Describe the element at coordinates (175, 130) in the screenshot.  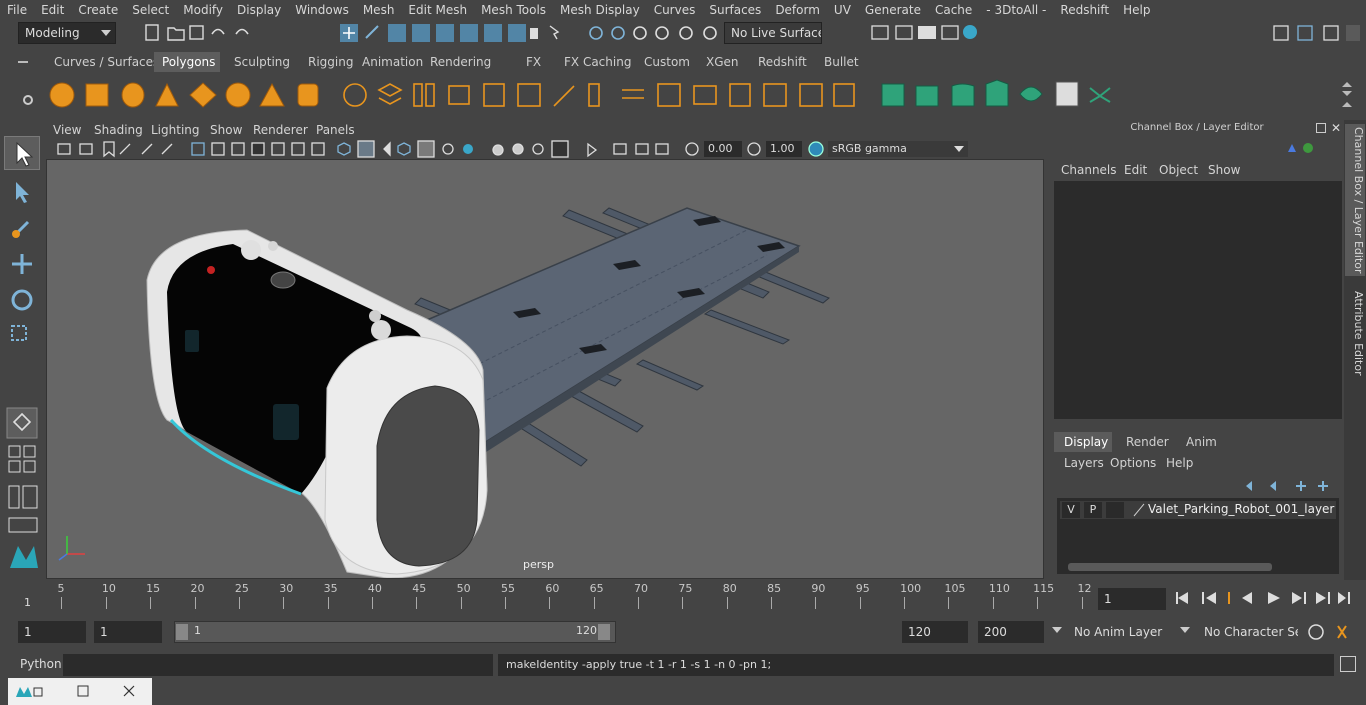
I see `viewport-menu-lighting: Lighting` at that location.